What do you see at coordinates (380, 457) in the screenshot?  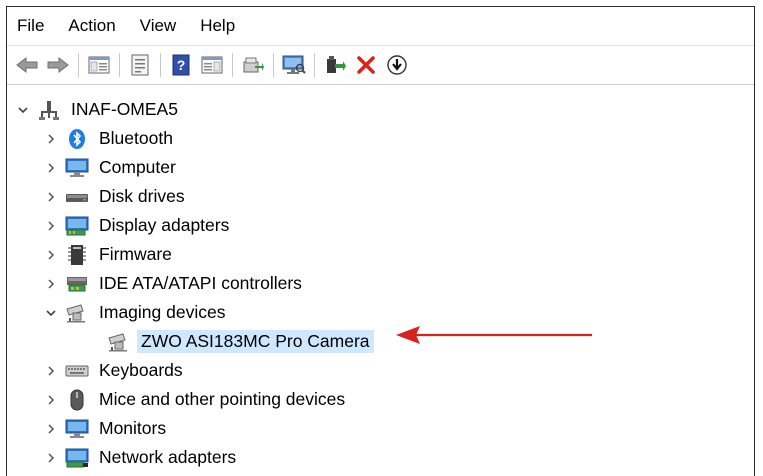 I see `tree-item-network-adapters: Network adapters` at bounding box center [380, 457].